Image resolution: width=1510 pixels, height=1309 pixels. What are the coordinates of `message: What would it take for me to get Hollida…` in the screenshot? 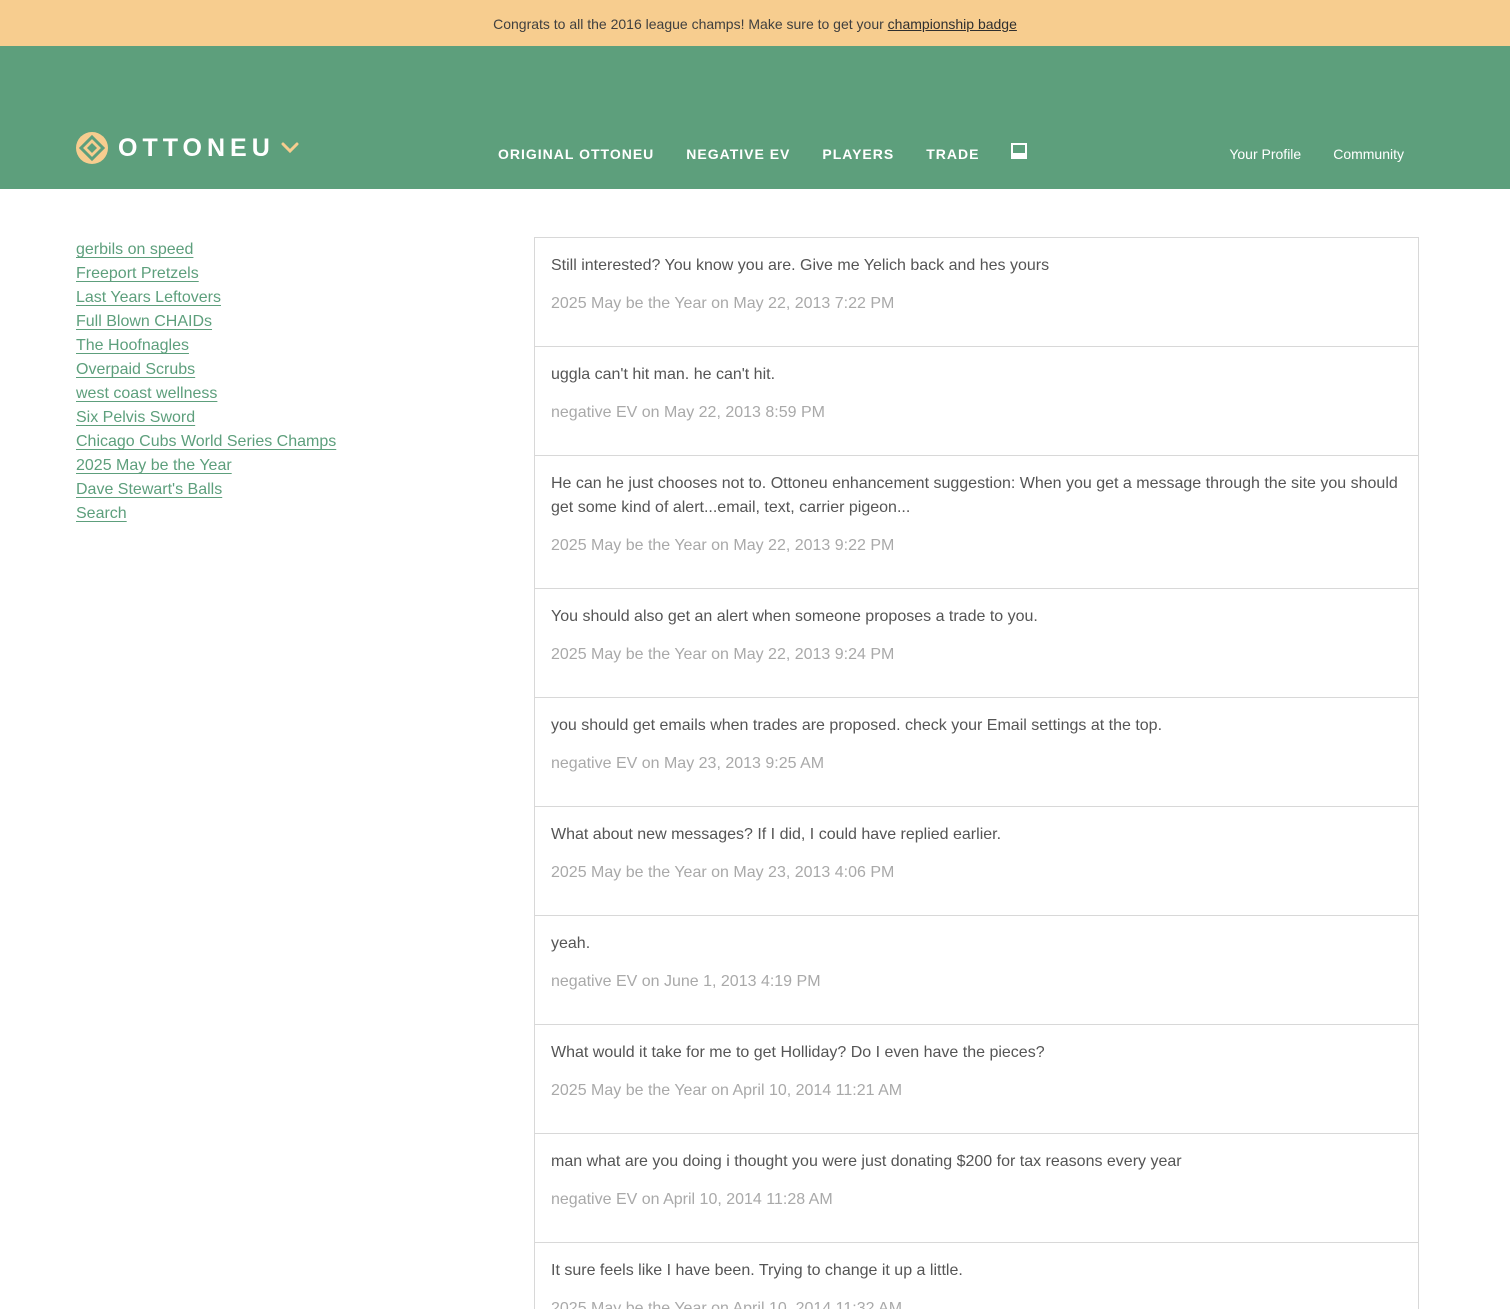 It's located at (976, 1079).